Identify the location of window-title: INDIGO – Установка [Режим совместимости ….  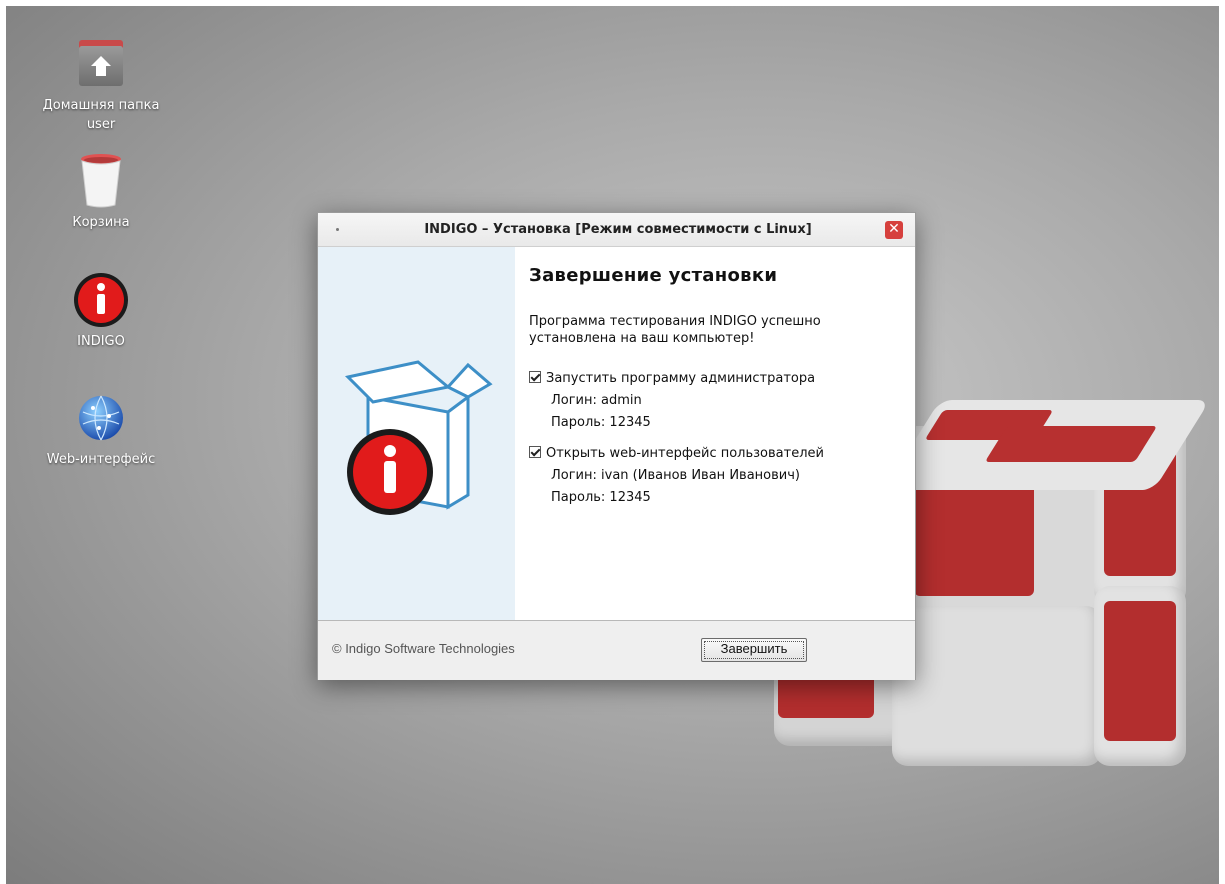
(618, 229).